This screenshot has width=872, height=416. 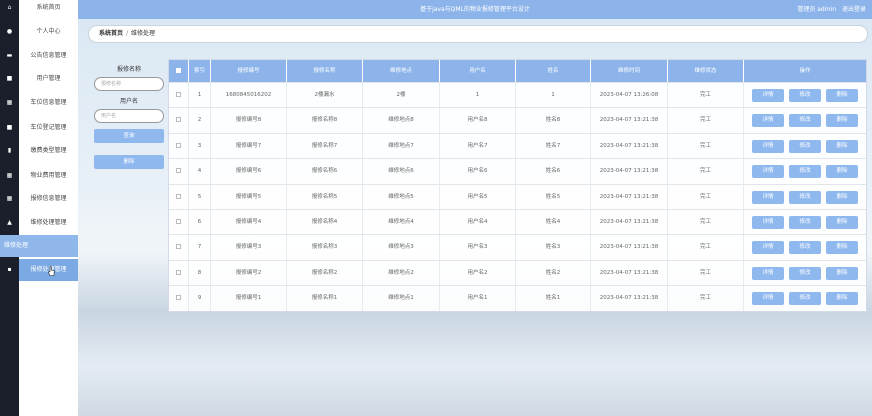 I want to click on cell-user: 用户名8, so click(x=478, y=121).